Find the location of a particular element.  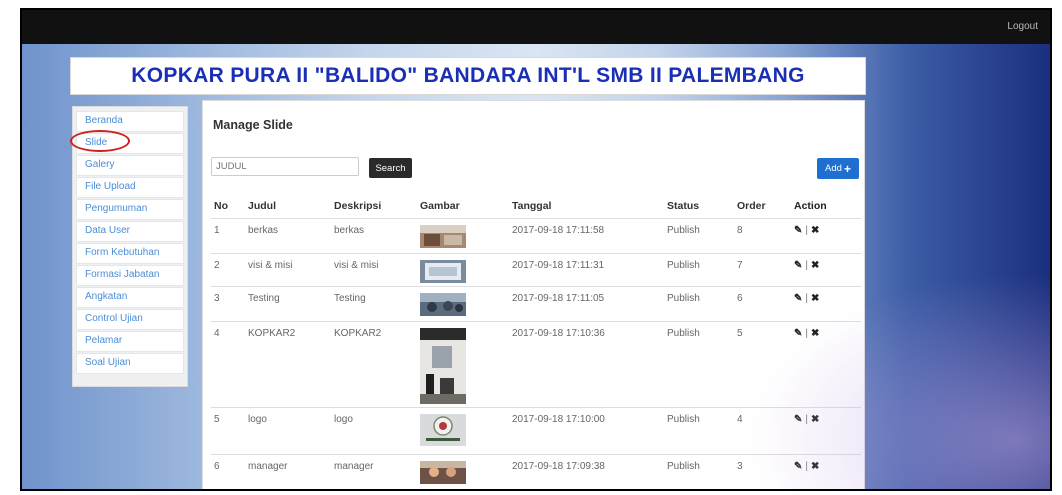

cell-judul: manager is located at coordinates (268, 466).